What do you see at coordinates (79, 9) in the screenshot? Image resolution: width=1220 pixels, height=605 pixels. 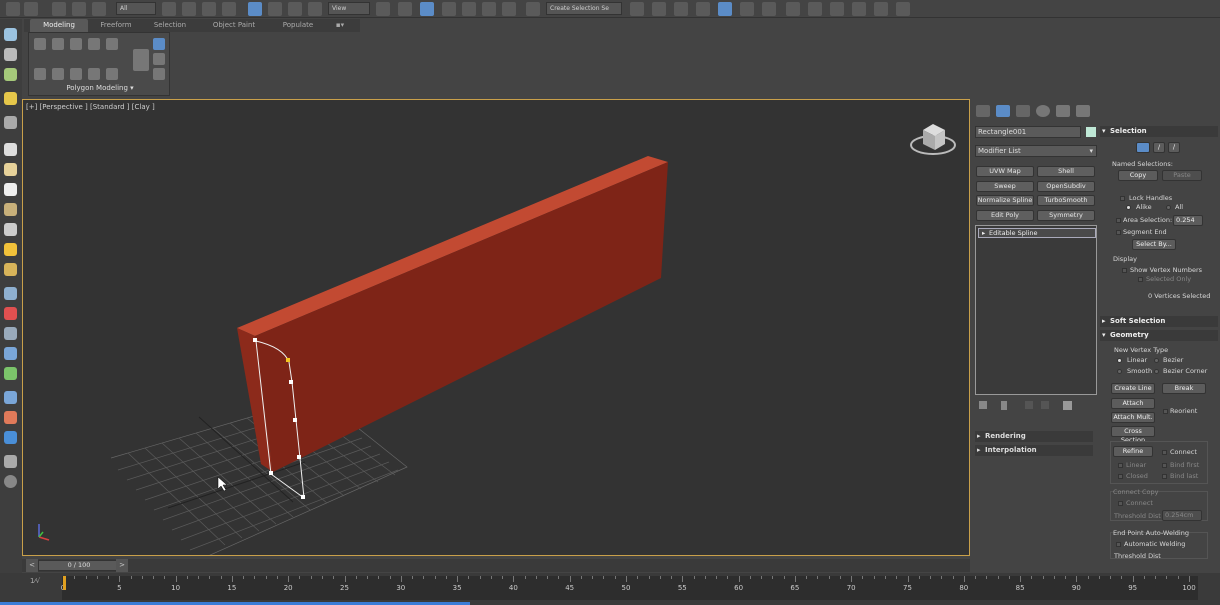 I see `unlink-icon` at bounding box center [79, 9].